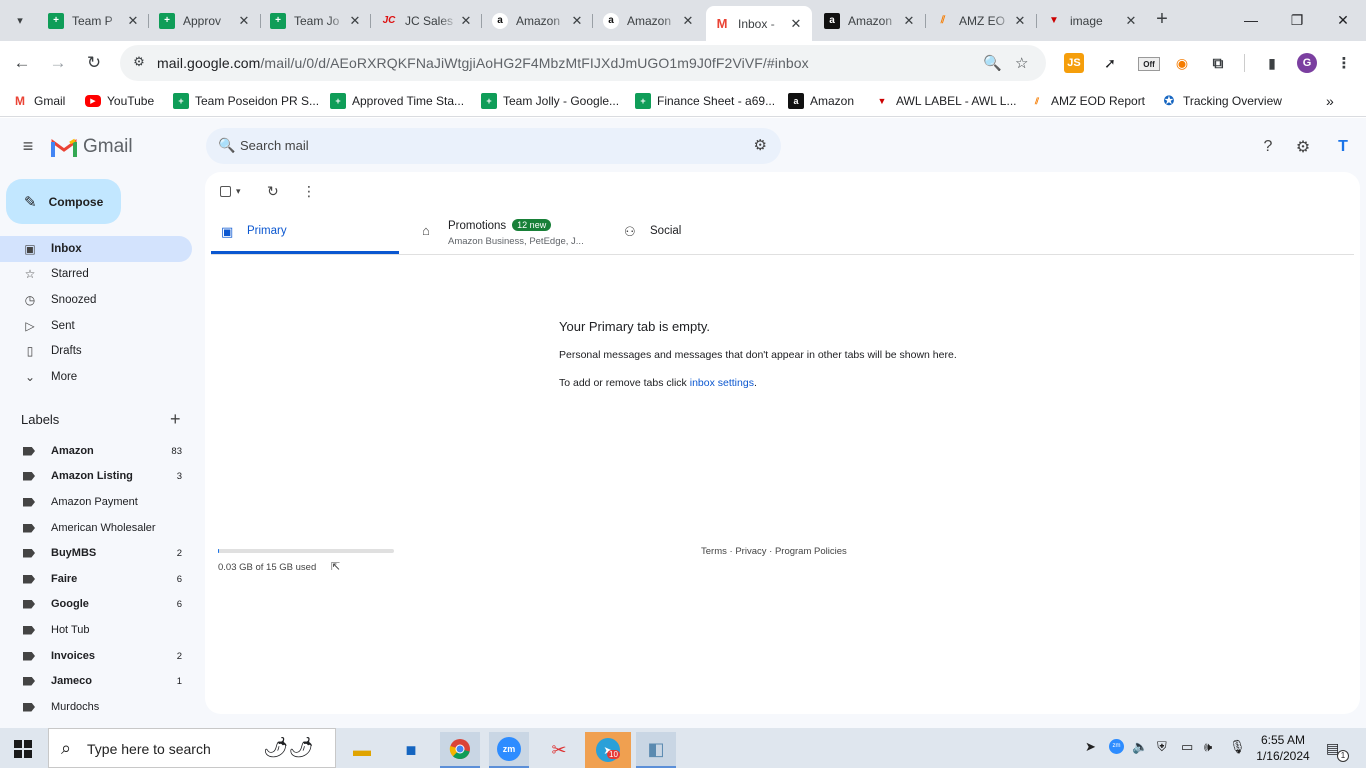 This screenshot has width=1366, height=768. I want to click on browser-tab-active: M Inbox - ✕, so click(759, 23).